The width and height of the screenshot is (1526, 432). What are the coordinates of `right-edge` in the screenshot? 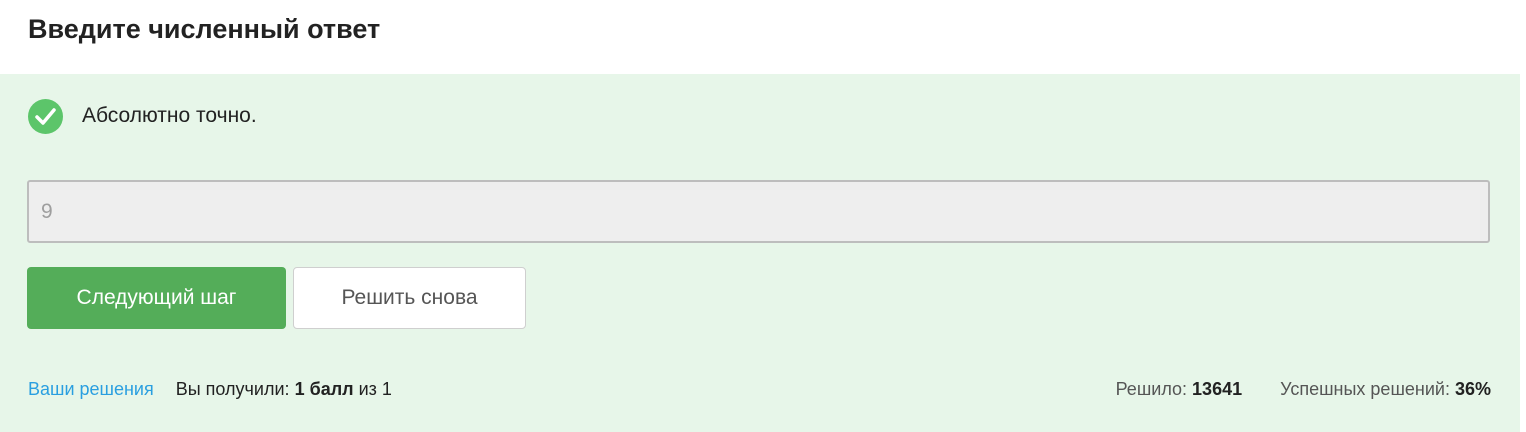 It's located at (1523, 253).